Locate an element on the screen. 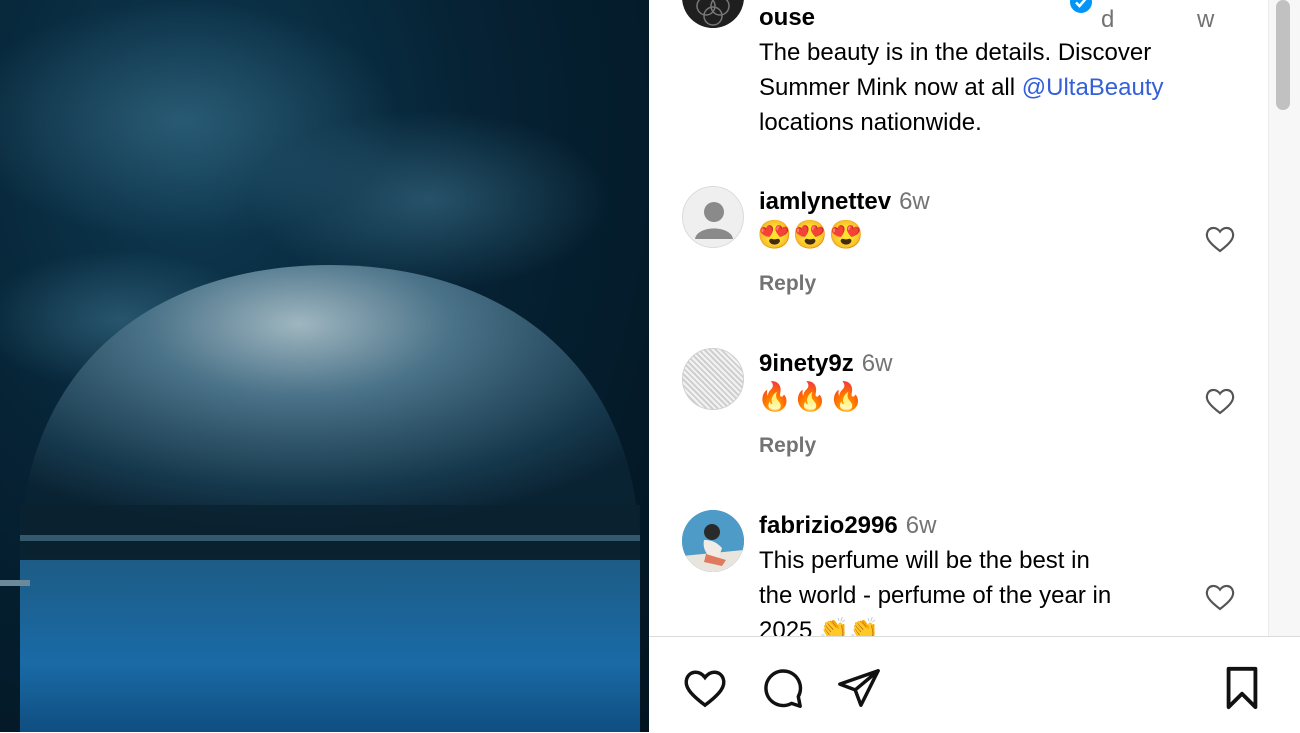 The image size is (1300, 733). user-photo-avatar is located at coordinates (713, 541).